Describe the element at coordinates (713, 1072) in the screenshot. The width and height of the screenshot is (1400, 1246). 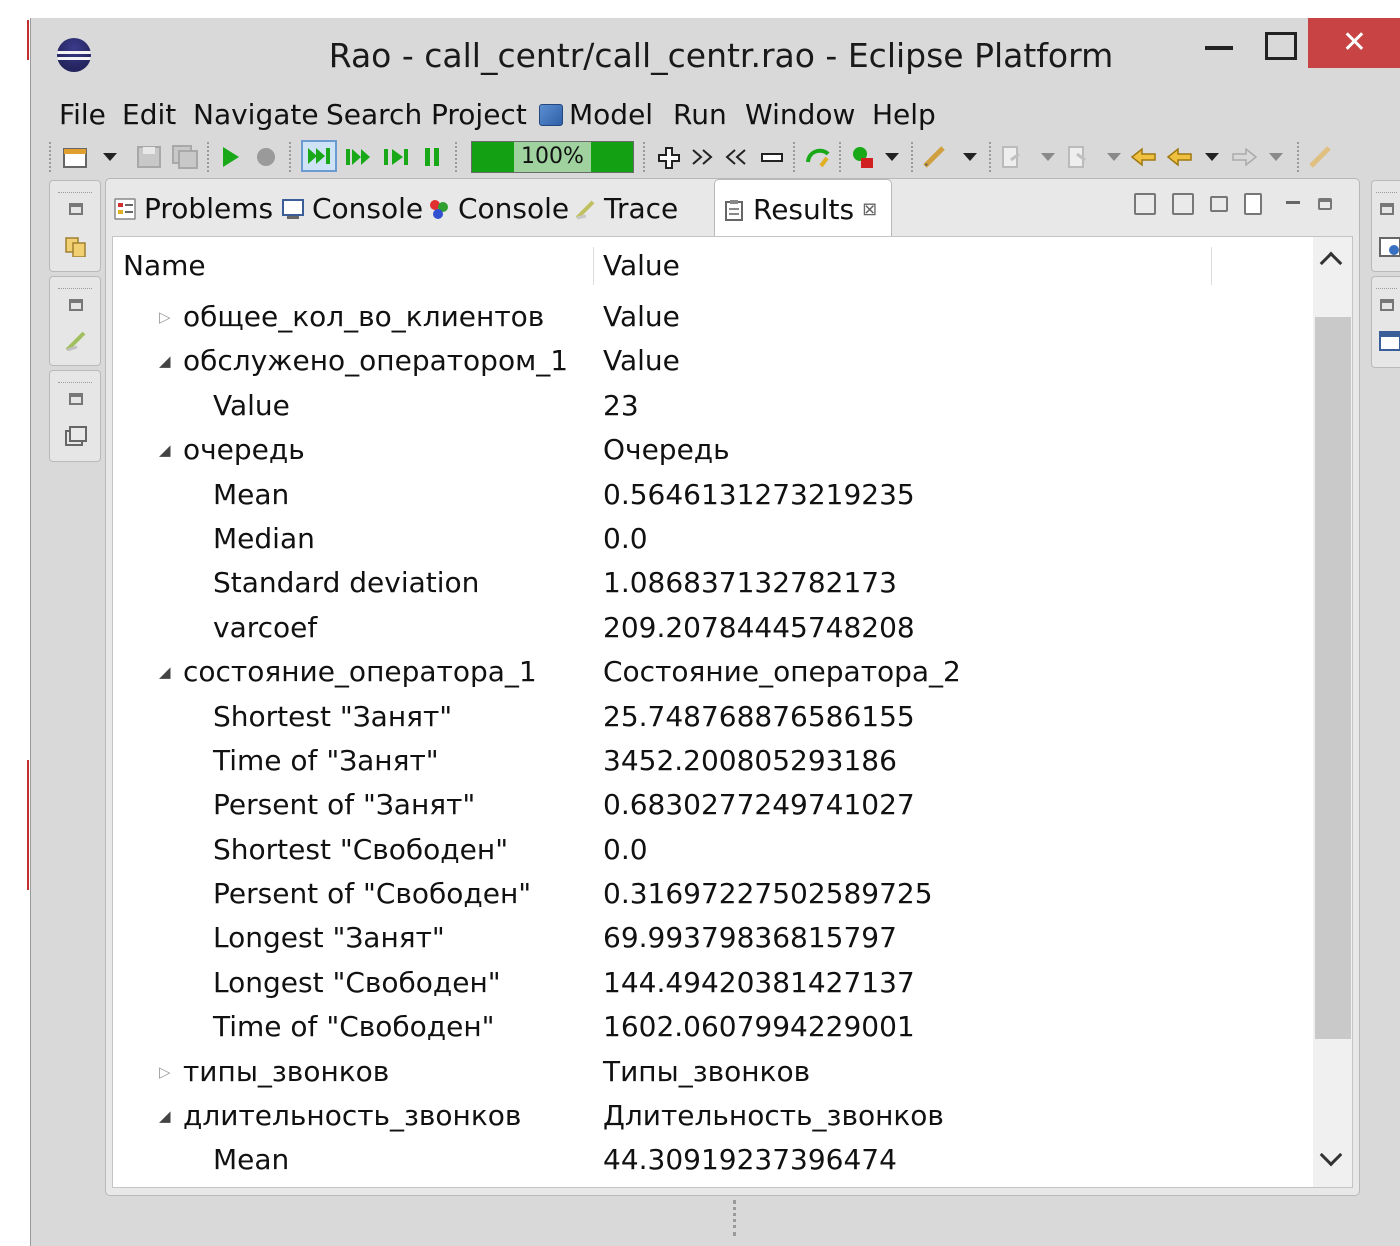
I see `table-row: ▷ типы_звонков Типы_звонков` at that location.